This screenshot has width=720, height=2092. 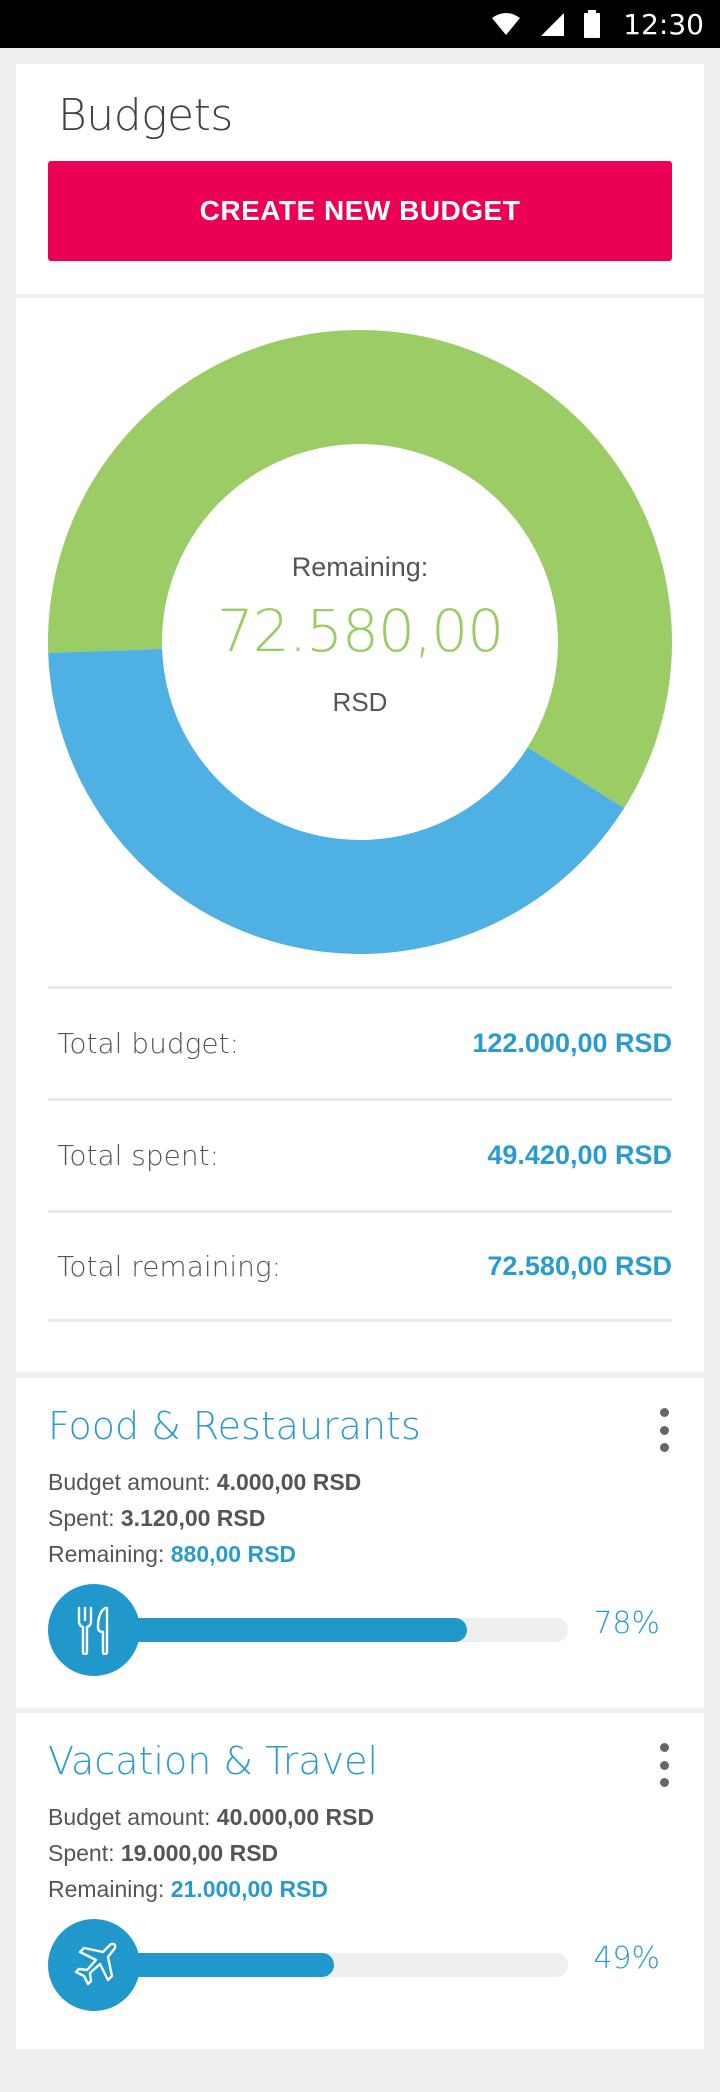 What do you see at coordinates (663, 24) in the screenshot?
I see `status-time: 12:30` at bounding box center [663, 24].